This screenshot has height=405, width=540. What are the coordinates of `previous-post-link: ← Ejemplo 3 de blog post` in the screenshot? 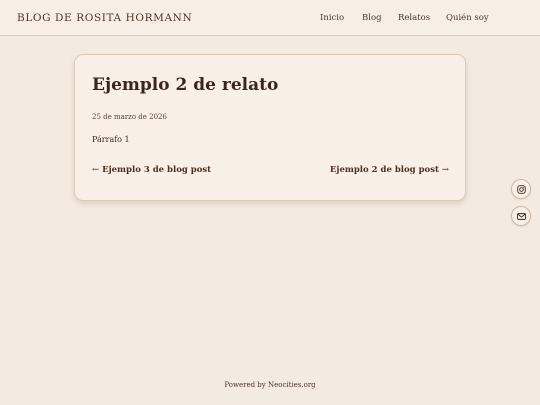 It's located at (151, 170).